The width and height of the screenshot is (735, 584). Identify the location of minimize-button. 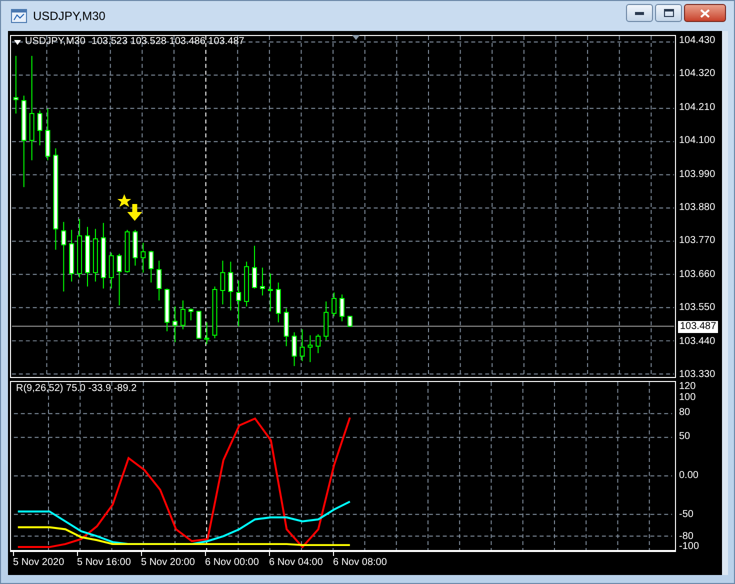
(639, 13).